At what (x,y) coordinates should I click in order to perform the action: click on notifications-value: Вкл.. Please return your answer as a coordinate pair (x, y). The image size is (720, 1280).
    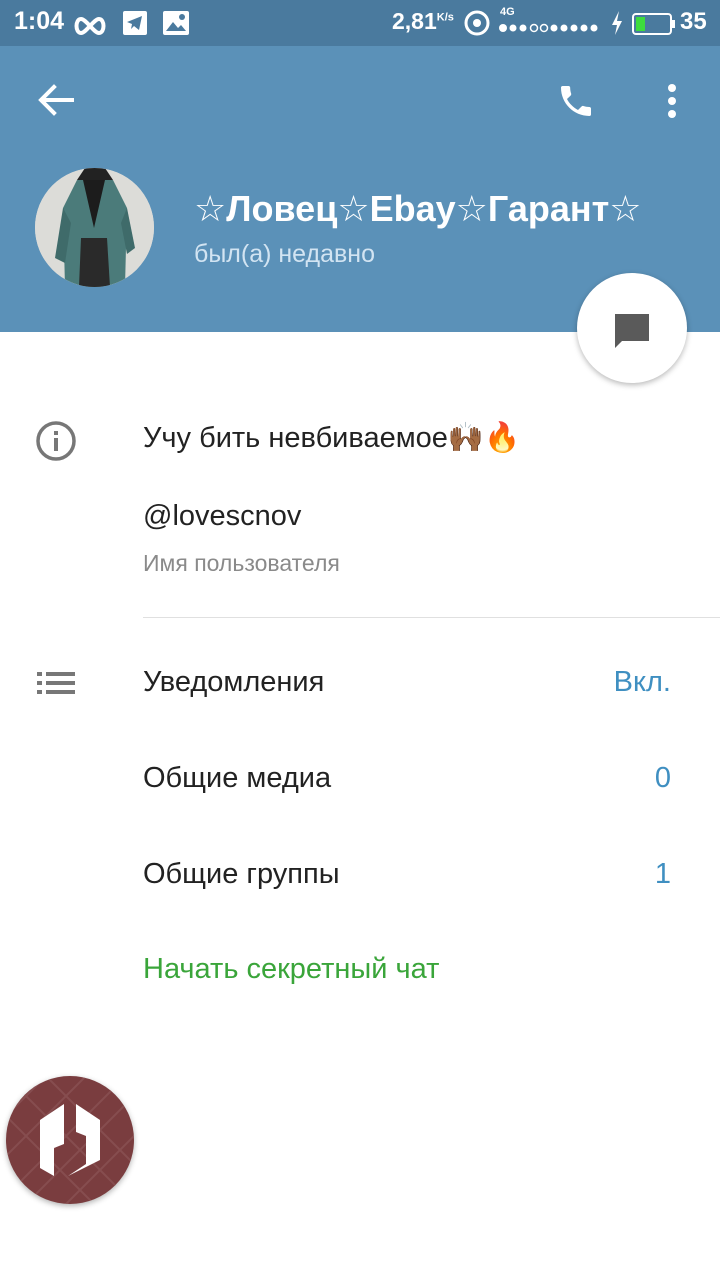
    Looking at the image, I should click on (642, 682).